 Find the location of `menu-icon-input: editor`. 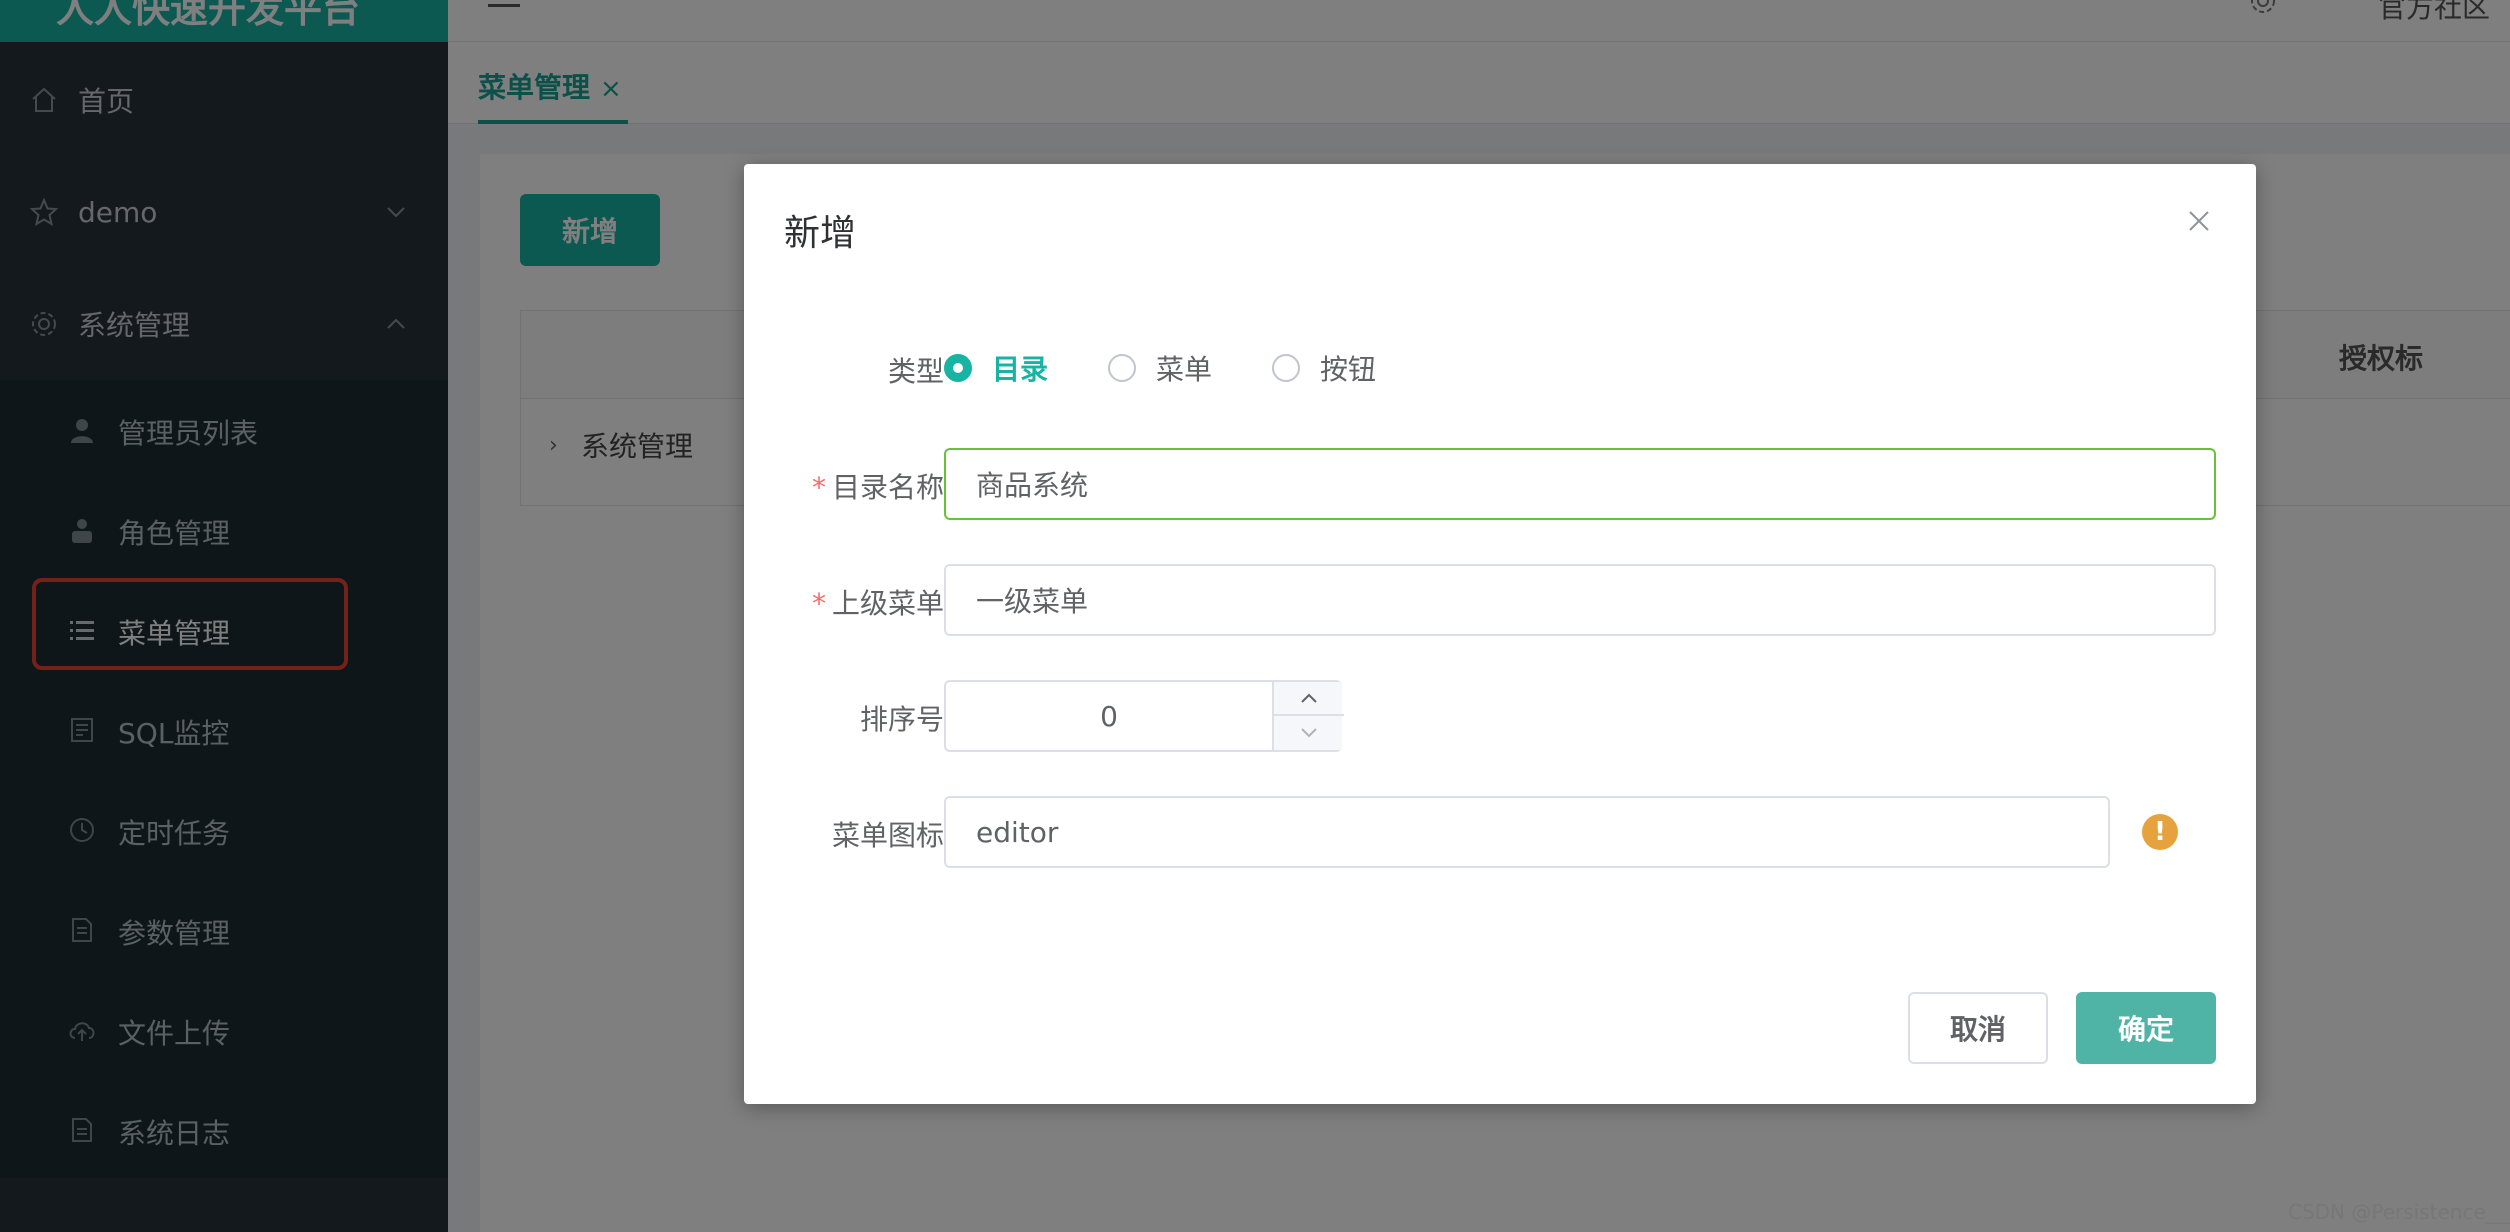

menu-icon-input: editor is located at coordinates (1527, 832).